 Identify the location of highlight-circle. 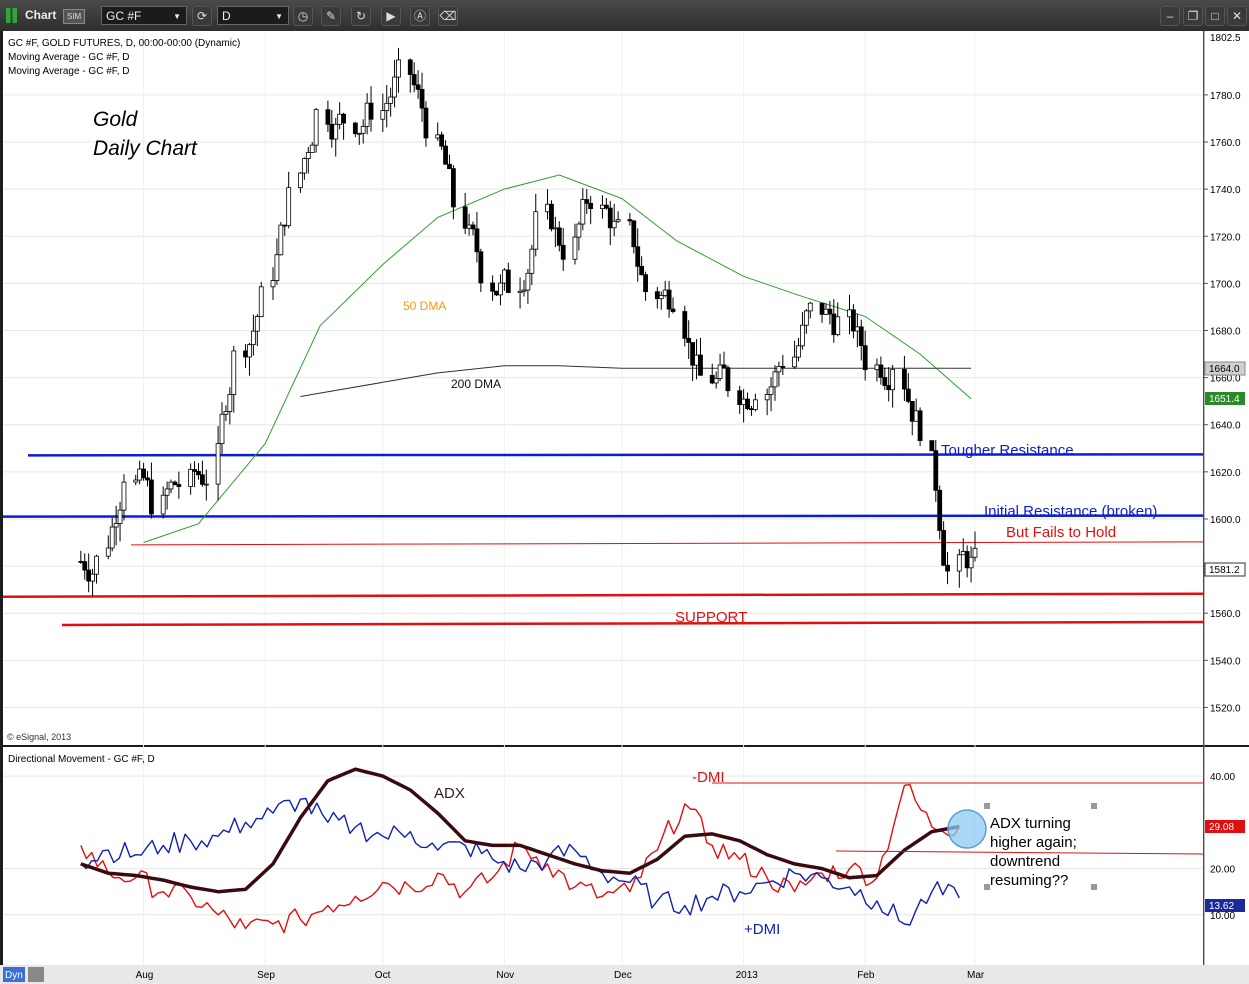
(967, 829).